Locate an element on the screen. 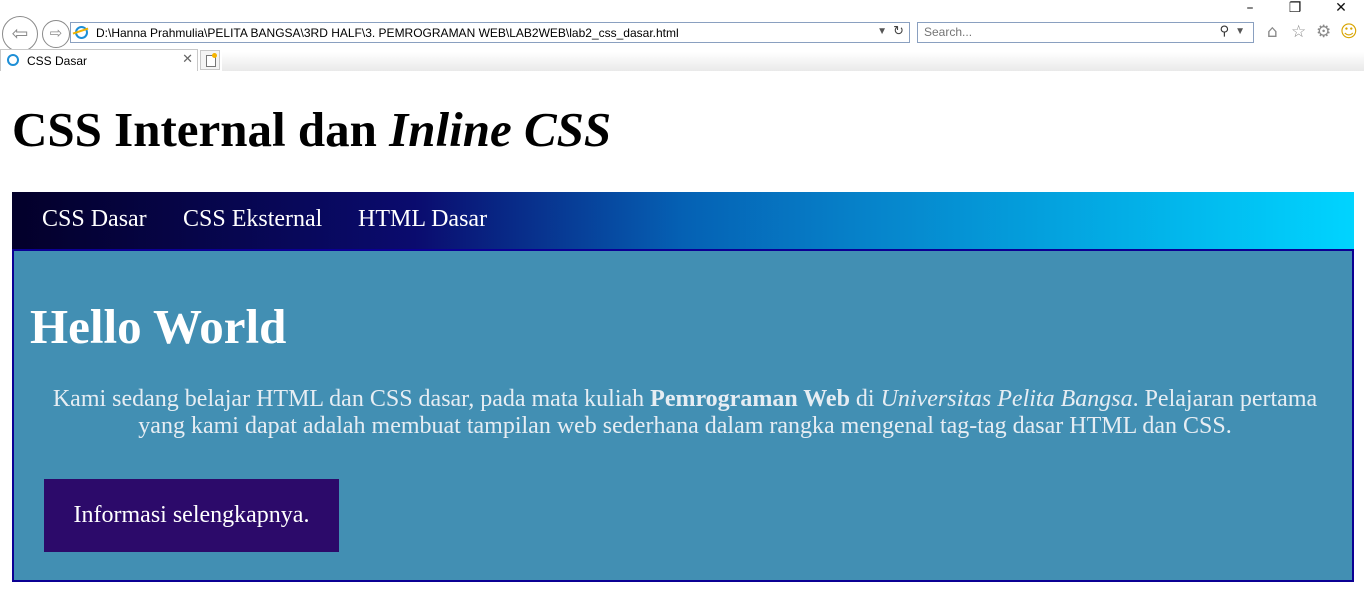 This screenshot has height=604, width=1364. hero-text-bold: Pemrograman Web is located at coordinates (750, 399).